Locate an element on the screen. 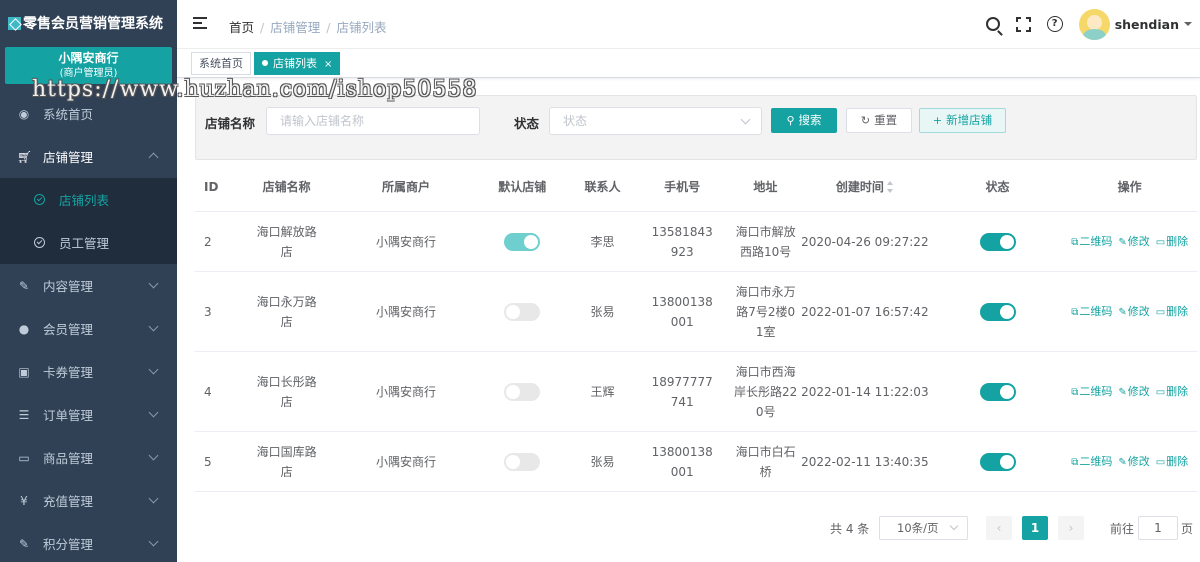  sidebar-item-member: ● 会员管理 is located at coordinates (88, 328).